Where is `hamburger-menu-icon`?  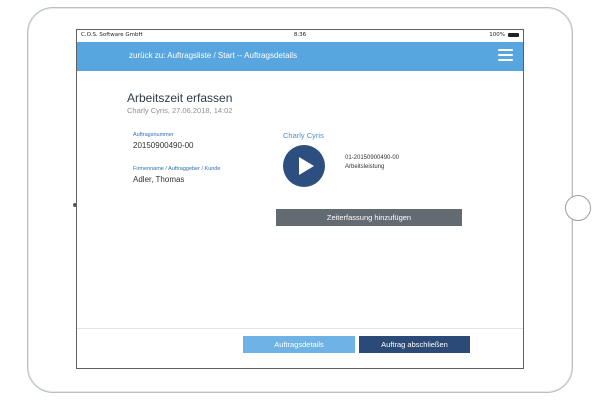
hamburger-menu-icon is located at coordinates (505, 55).